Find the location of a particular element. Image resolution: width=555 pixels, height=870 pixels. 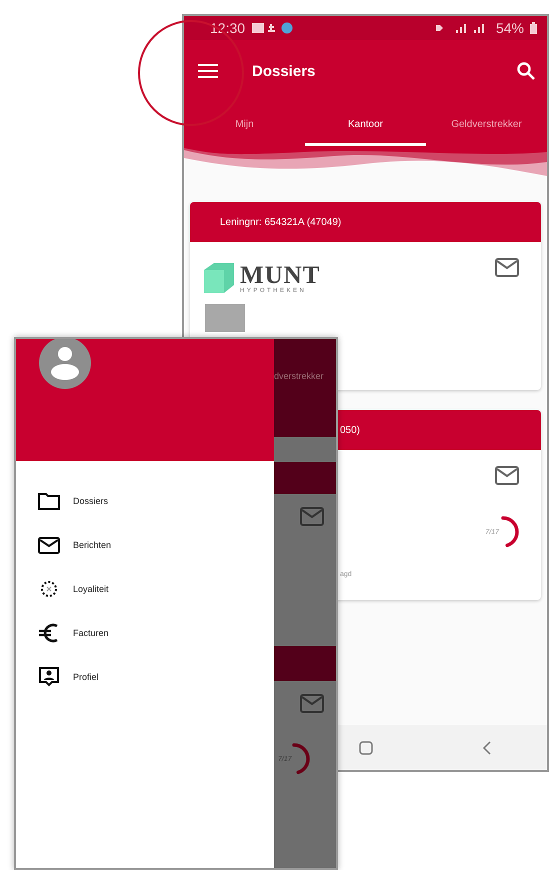

image-placeholder is located at coordinates (225, 318).